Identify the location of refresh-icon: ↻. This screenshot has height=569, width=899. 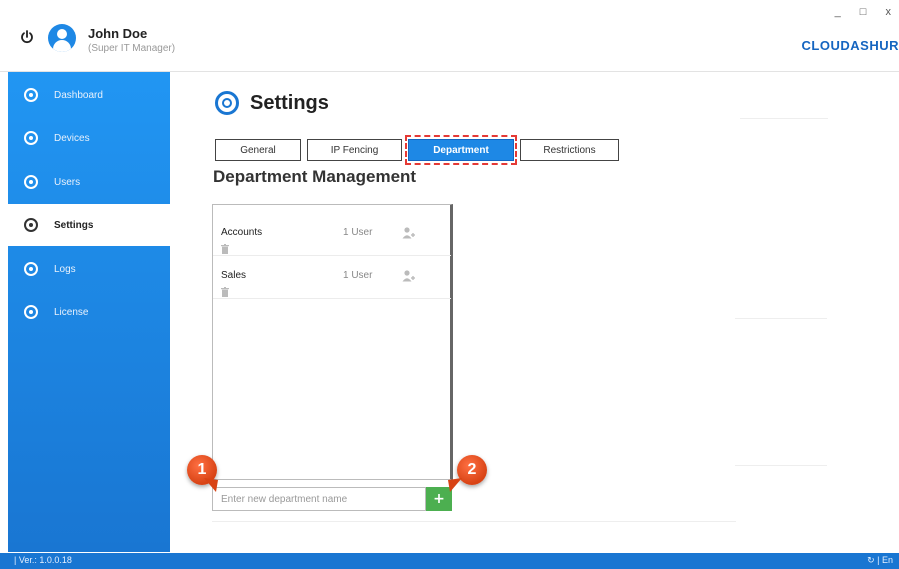
(871, 560).